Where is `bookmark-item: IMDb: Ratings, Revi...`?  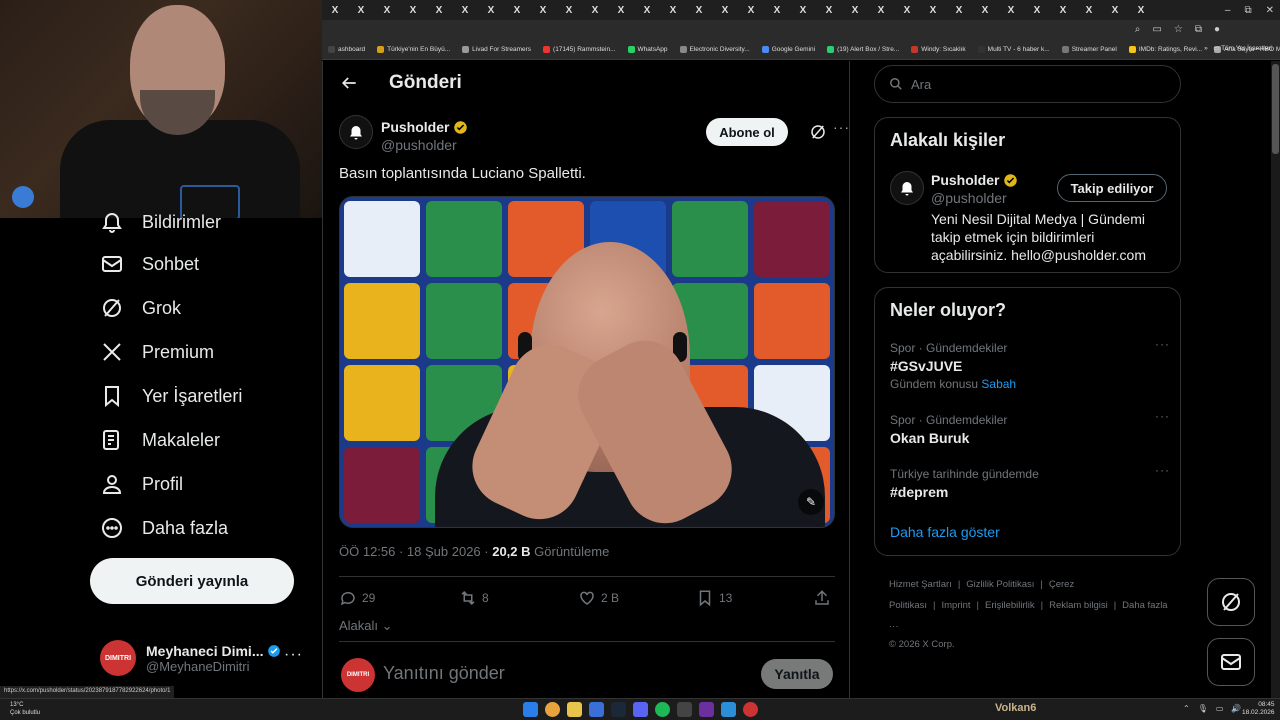 bookmark-item: IMDb: Ratings, Revi... is located at coordinates (1165, 49).